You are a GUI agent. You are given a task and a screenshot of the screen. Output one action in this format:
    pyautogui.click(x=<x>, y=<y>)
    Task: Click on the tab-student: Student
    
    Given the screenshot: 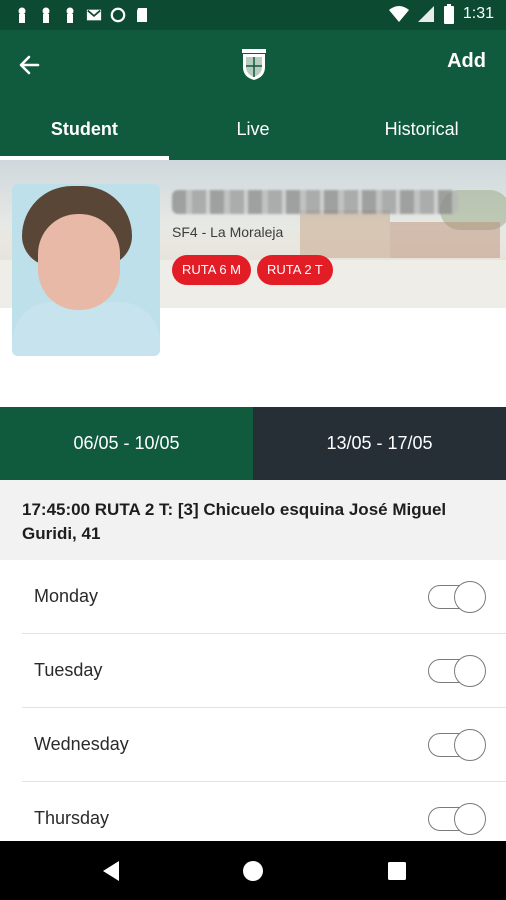 What is the action you would take?
    pyautogui.click(x=84, y=129)
    